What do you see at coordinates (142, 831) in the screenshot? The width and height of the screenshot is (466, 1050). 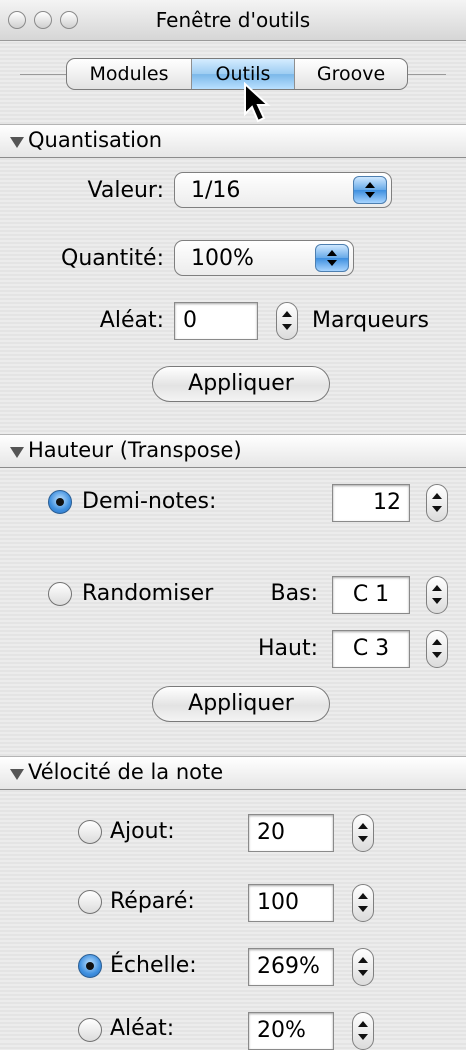 I see `ajout-label: Ajout:` at bounding box center [142, 831].